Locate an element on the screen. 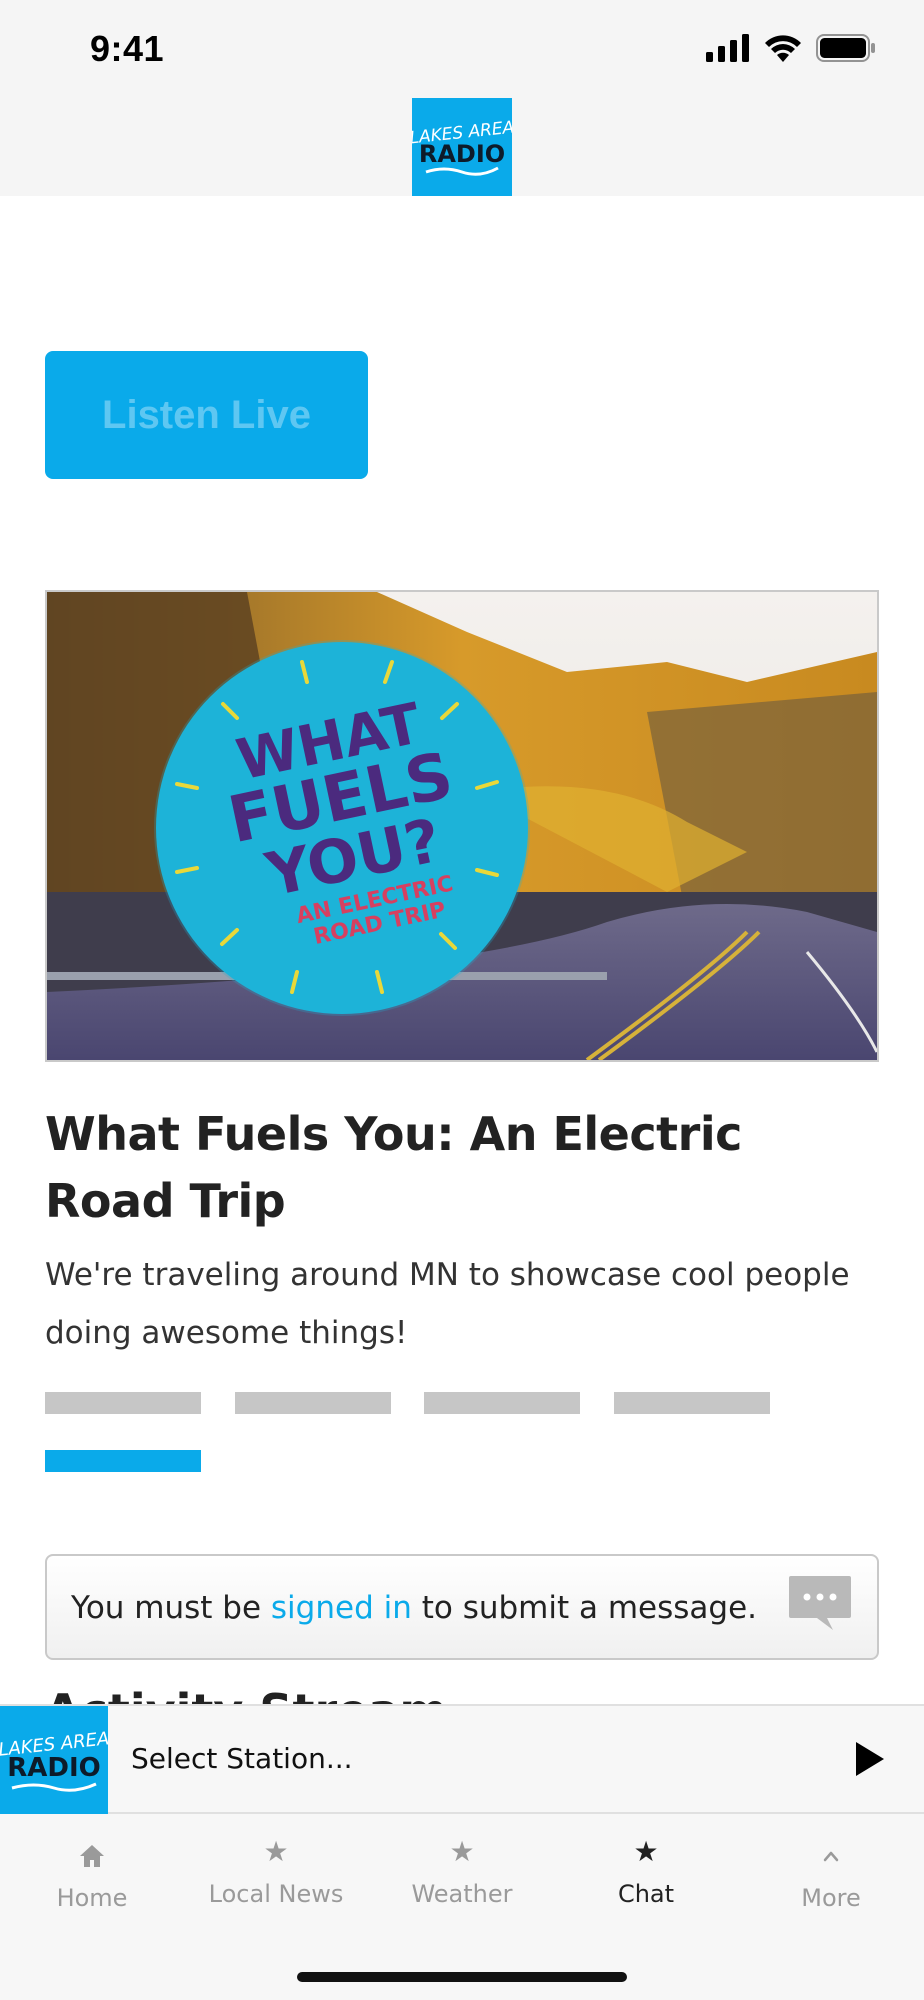 The image size is (924, 2000). player-logo-bottom: RADIO is located at coordinates (54, 1768).